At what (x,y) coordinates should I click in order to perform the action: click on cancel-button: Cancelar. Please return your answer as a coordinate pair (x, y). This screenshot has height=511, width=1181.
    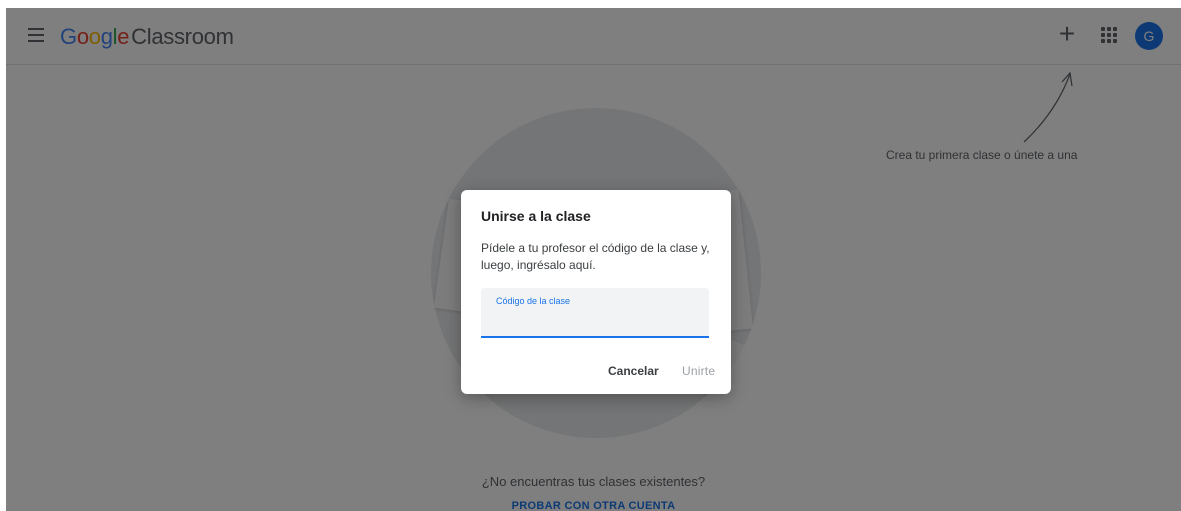
    Looking at the image, I should click on (633, 371).